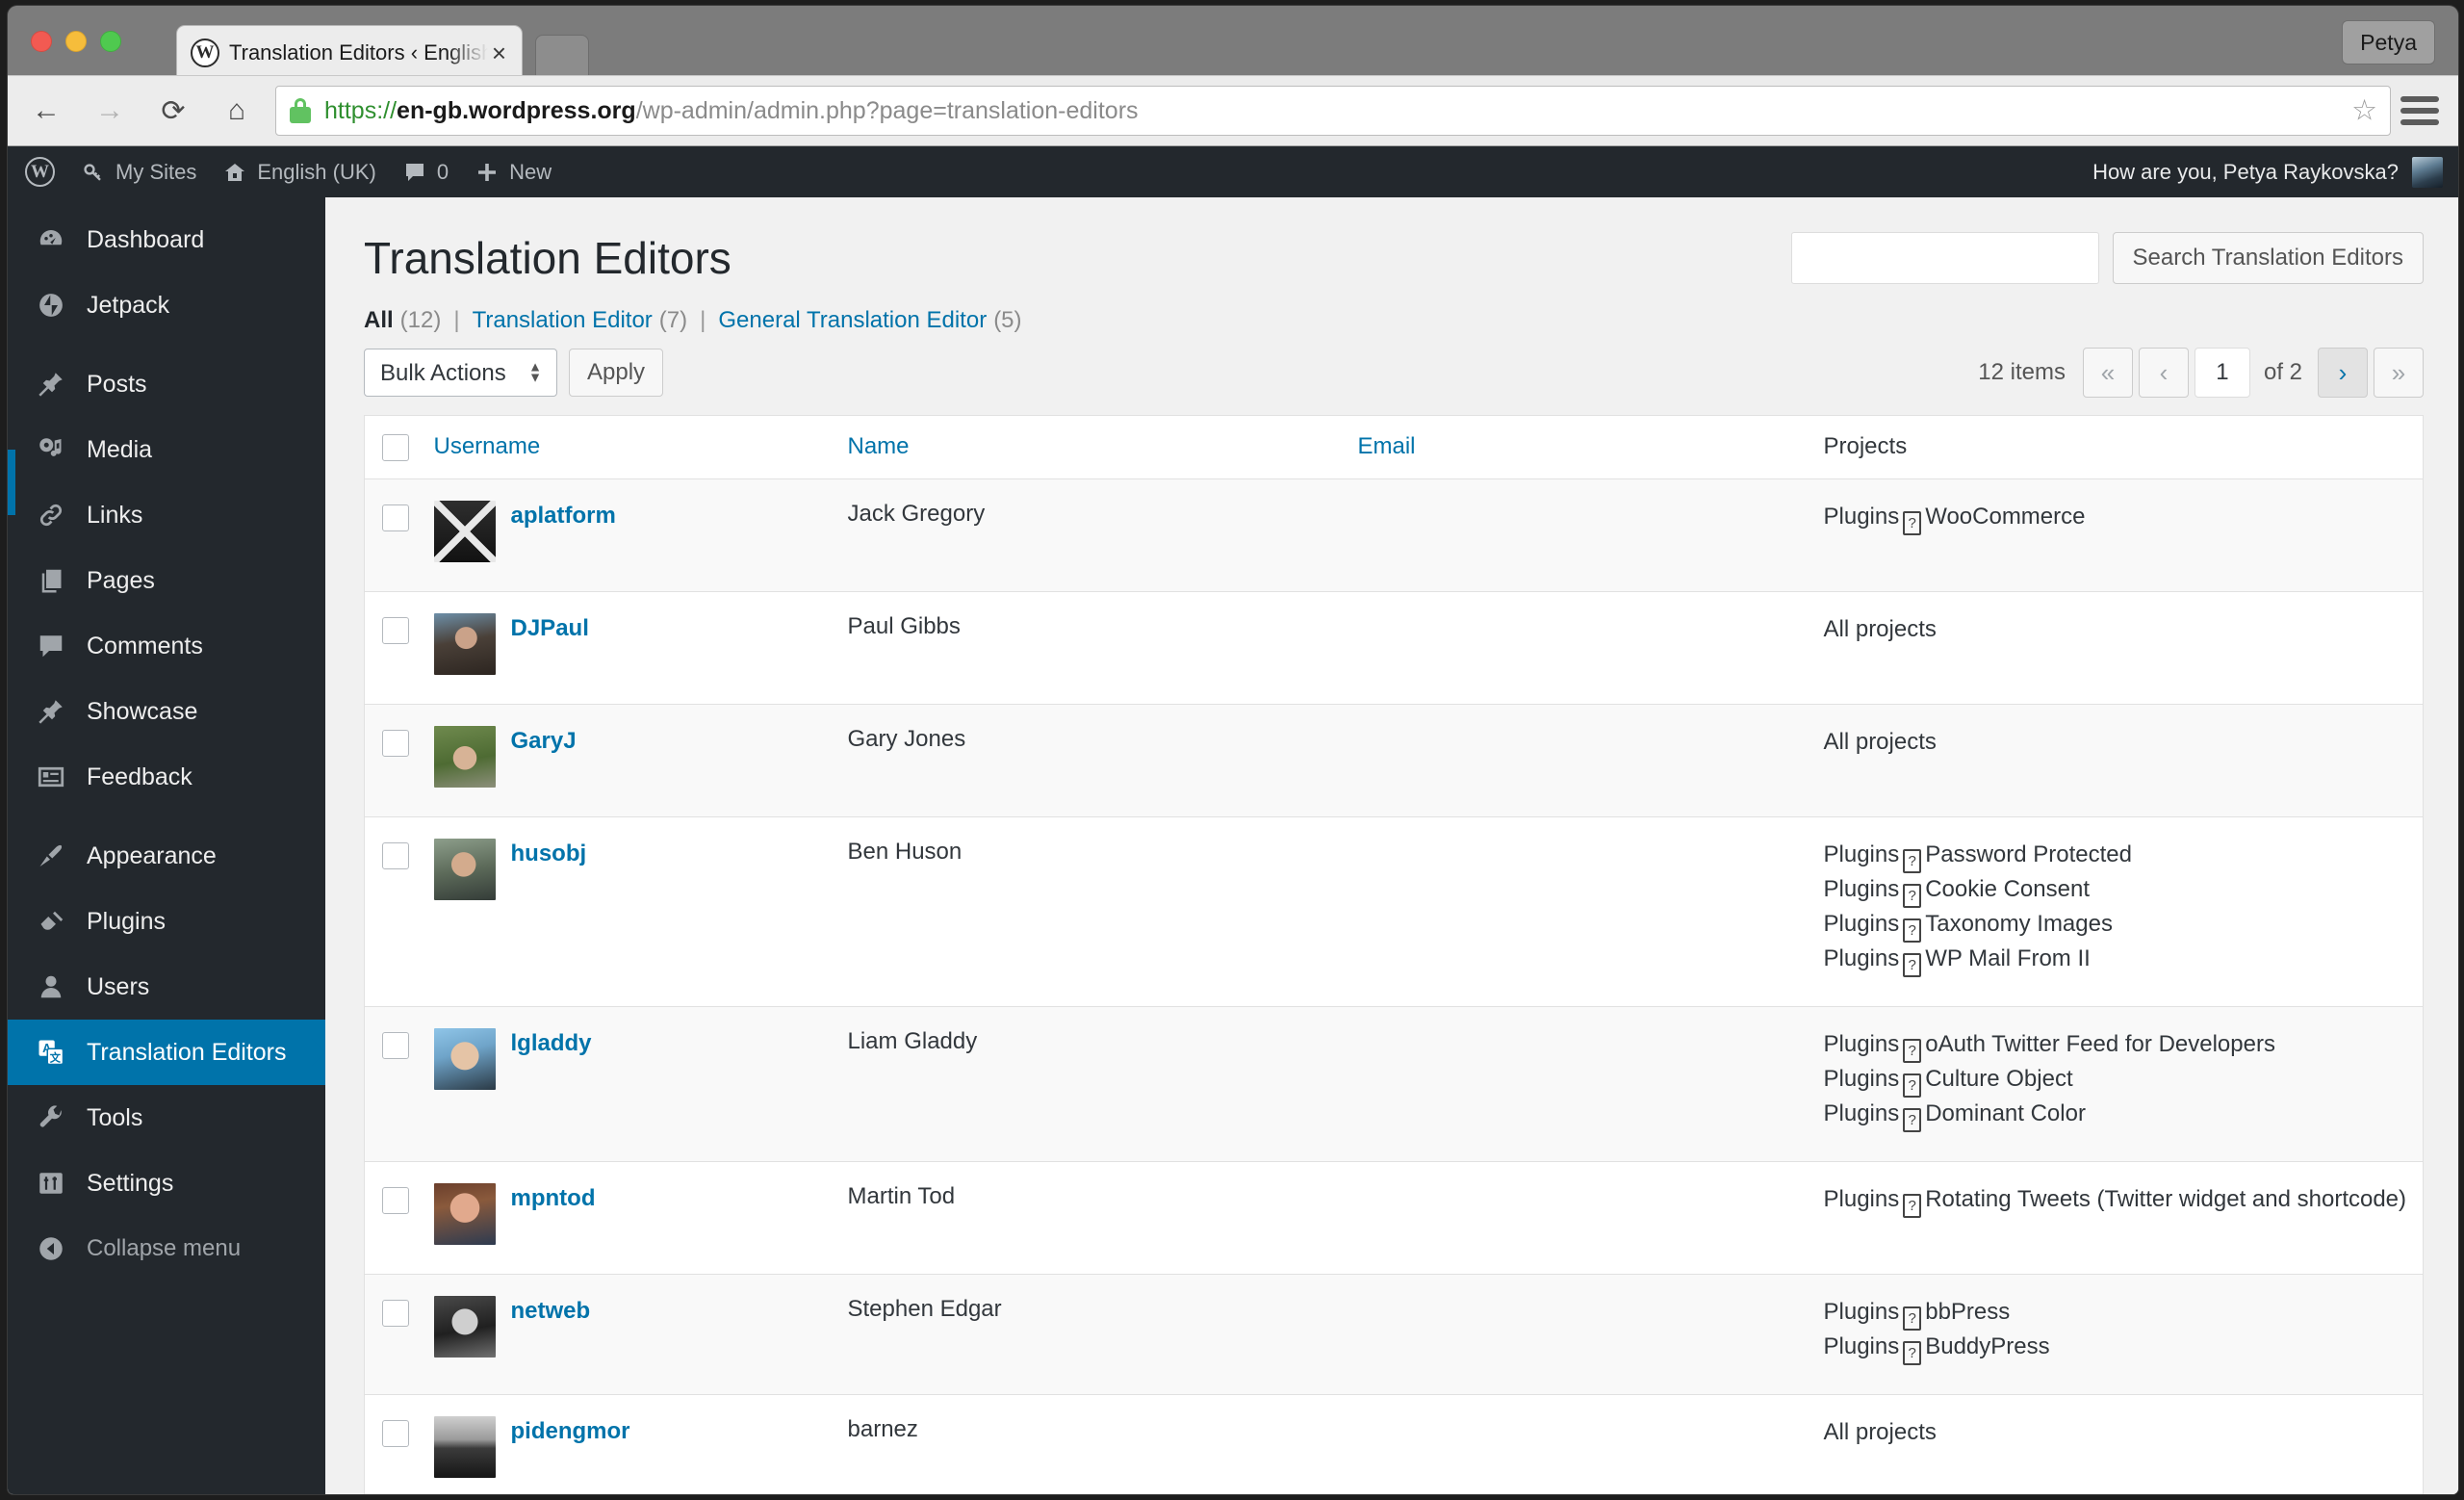 This screenshot has height=1500, width=2464. I want to click on admin-bar-account: How are you, Petya Raykovska?, so click(2275, 172).